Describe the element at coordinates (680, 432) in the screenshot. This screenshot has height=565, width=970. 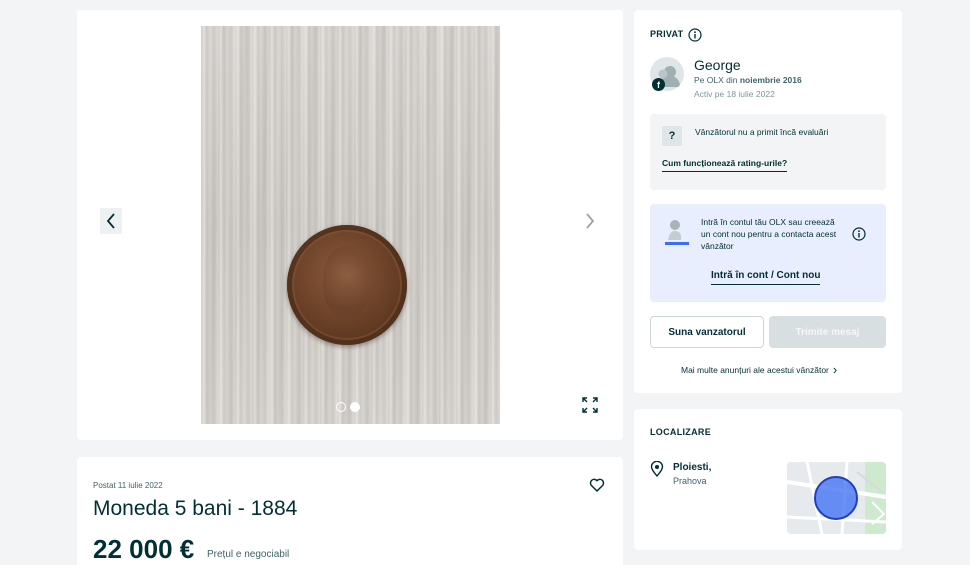
I see `location-title: LOCALIZARE` at that location.